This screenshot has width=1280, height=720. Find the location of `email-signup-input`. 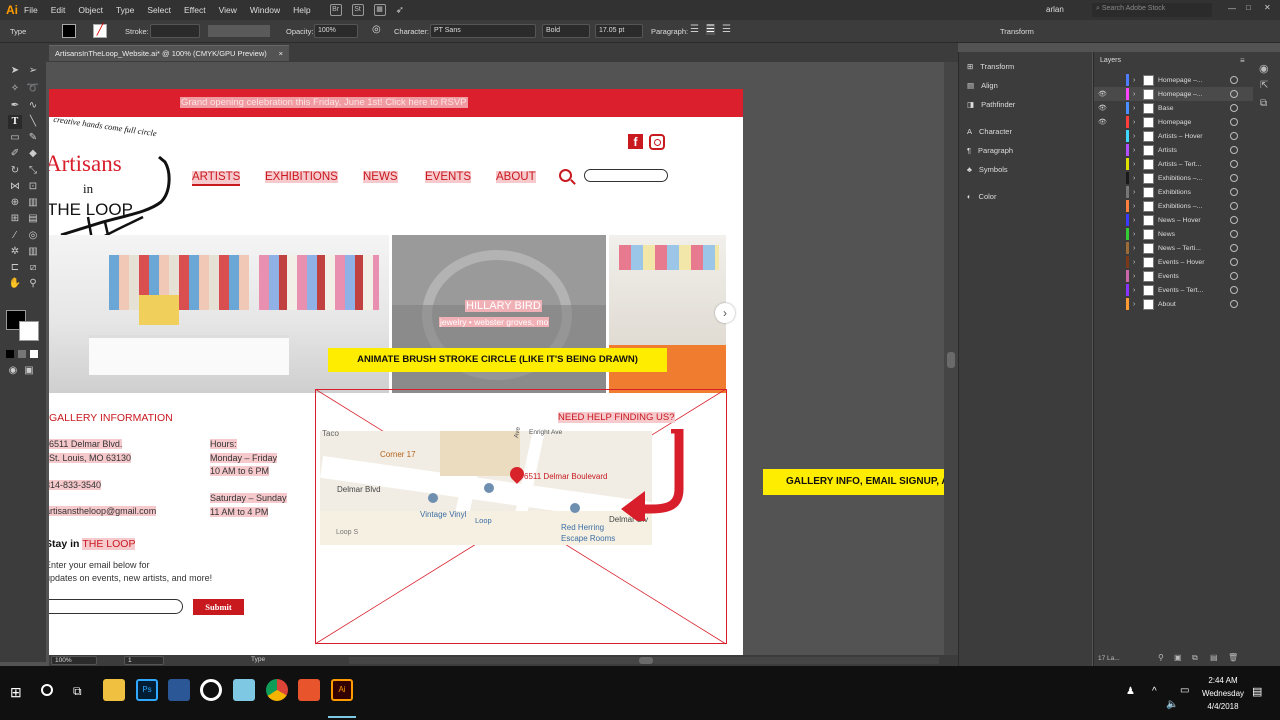

email-signup-input is located at coordinates (116, 606).